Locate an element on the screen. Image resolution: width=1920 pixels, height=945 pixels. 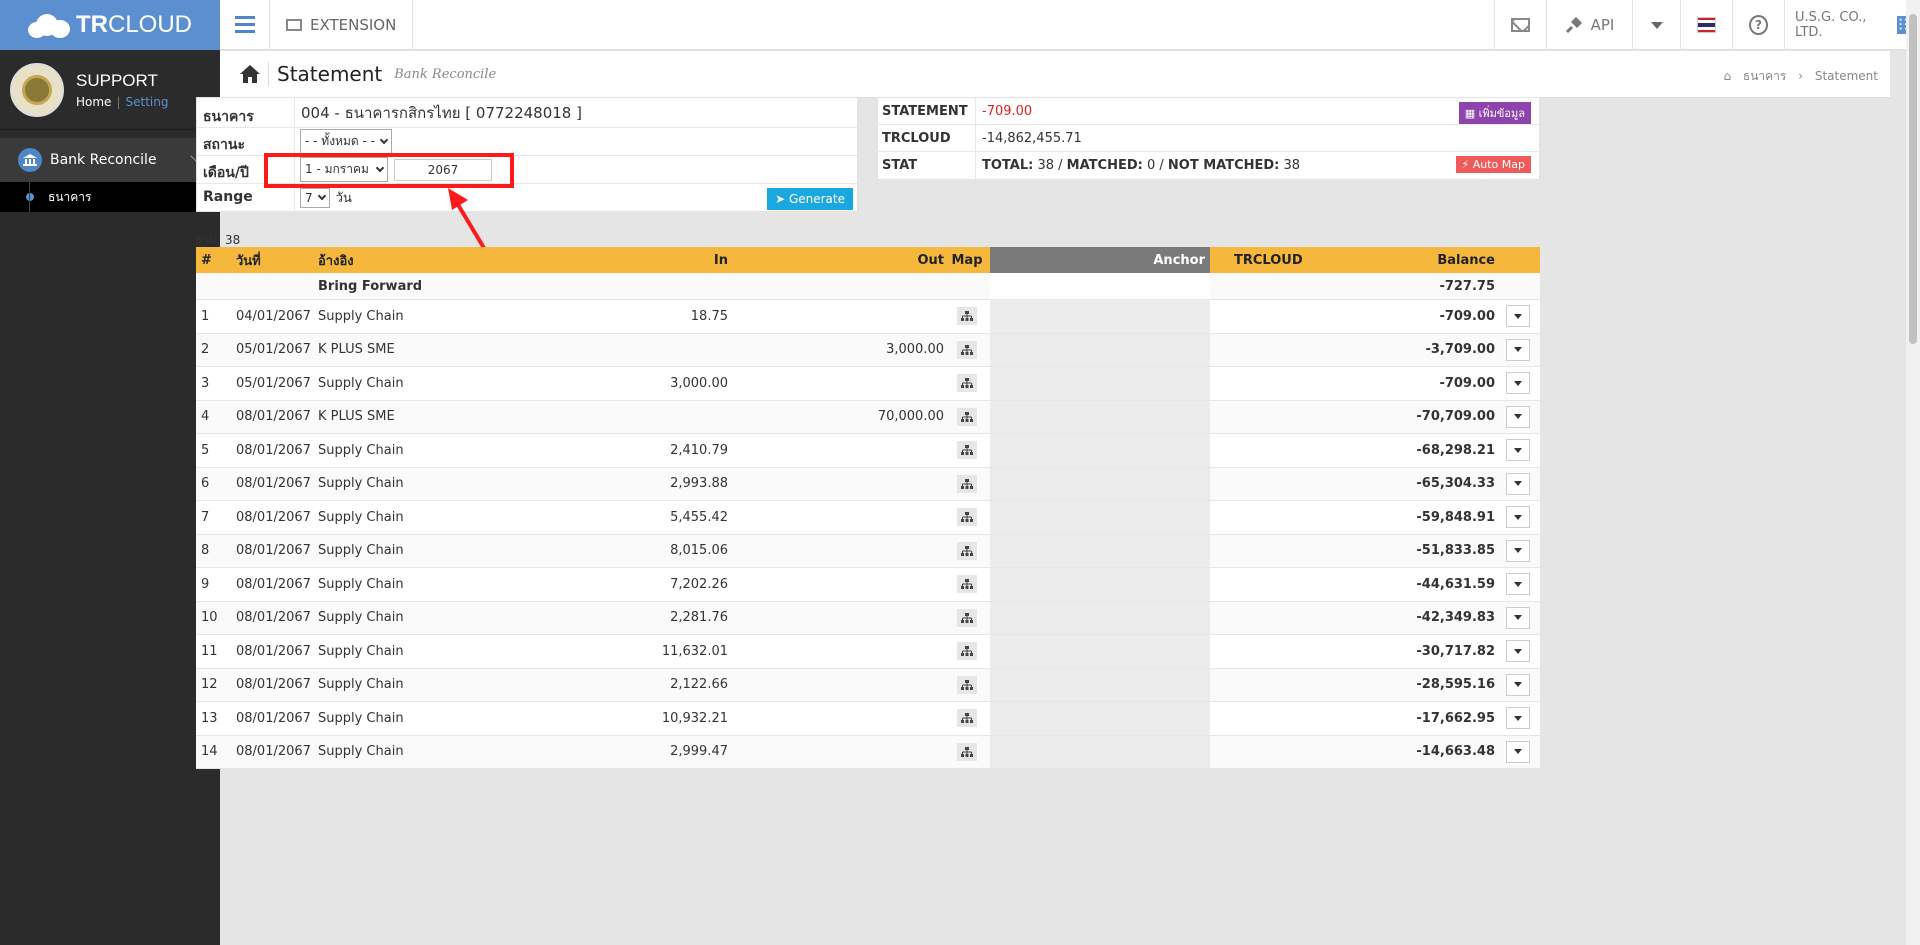
api-button: API is located at coordinates (1589, 25).